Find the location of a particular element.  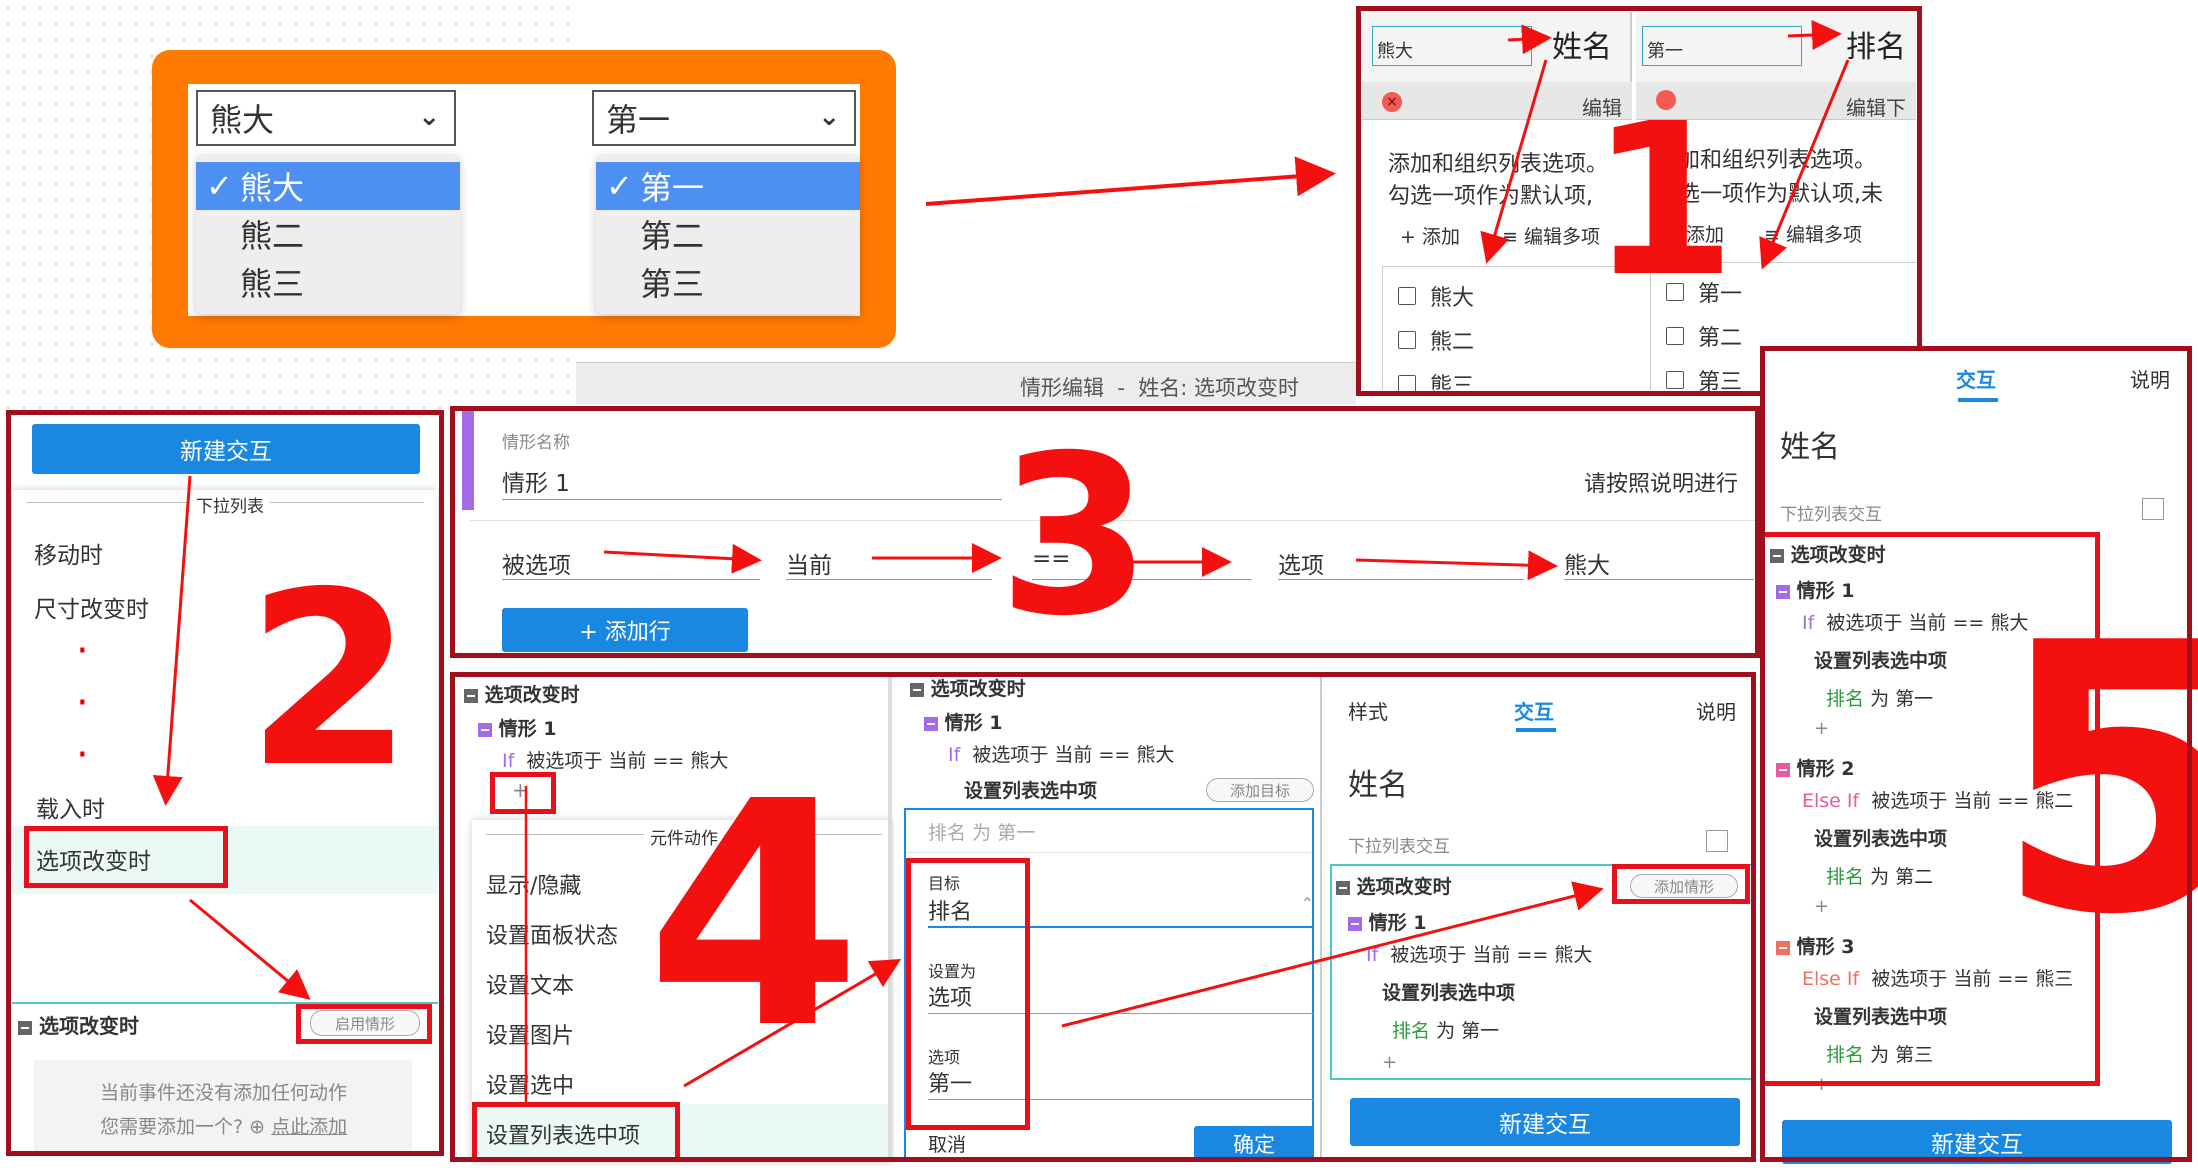

option-label: 熊二 is located at coordinates (272, 236).